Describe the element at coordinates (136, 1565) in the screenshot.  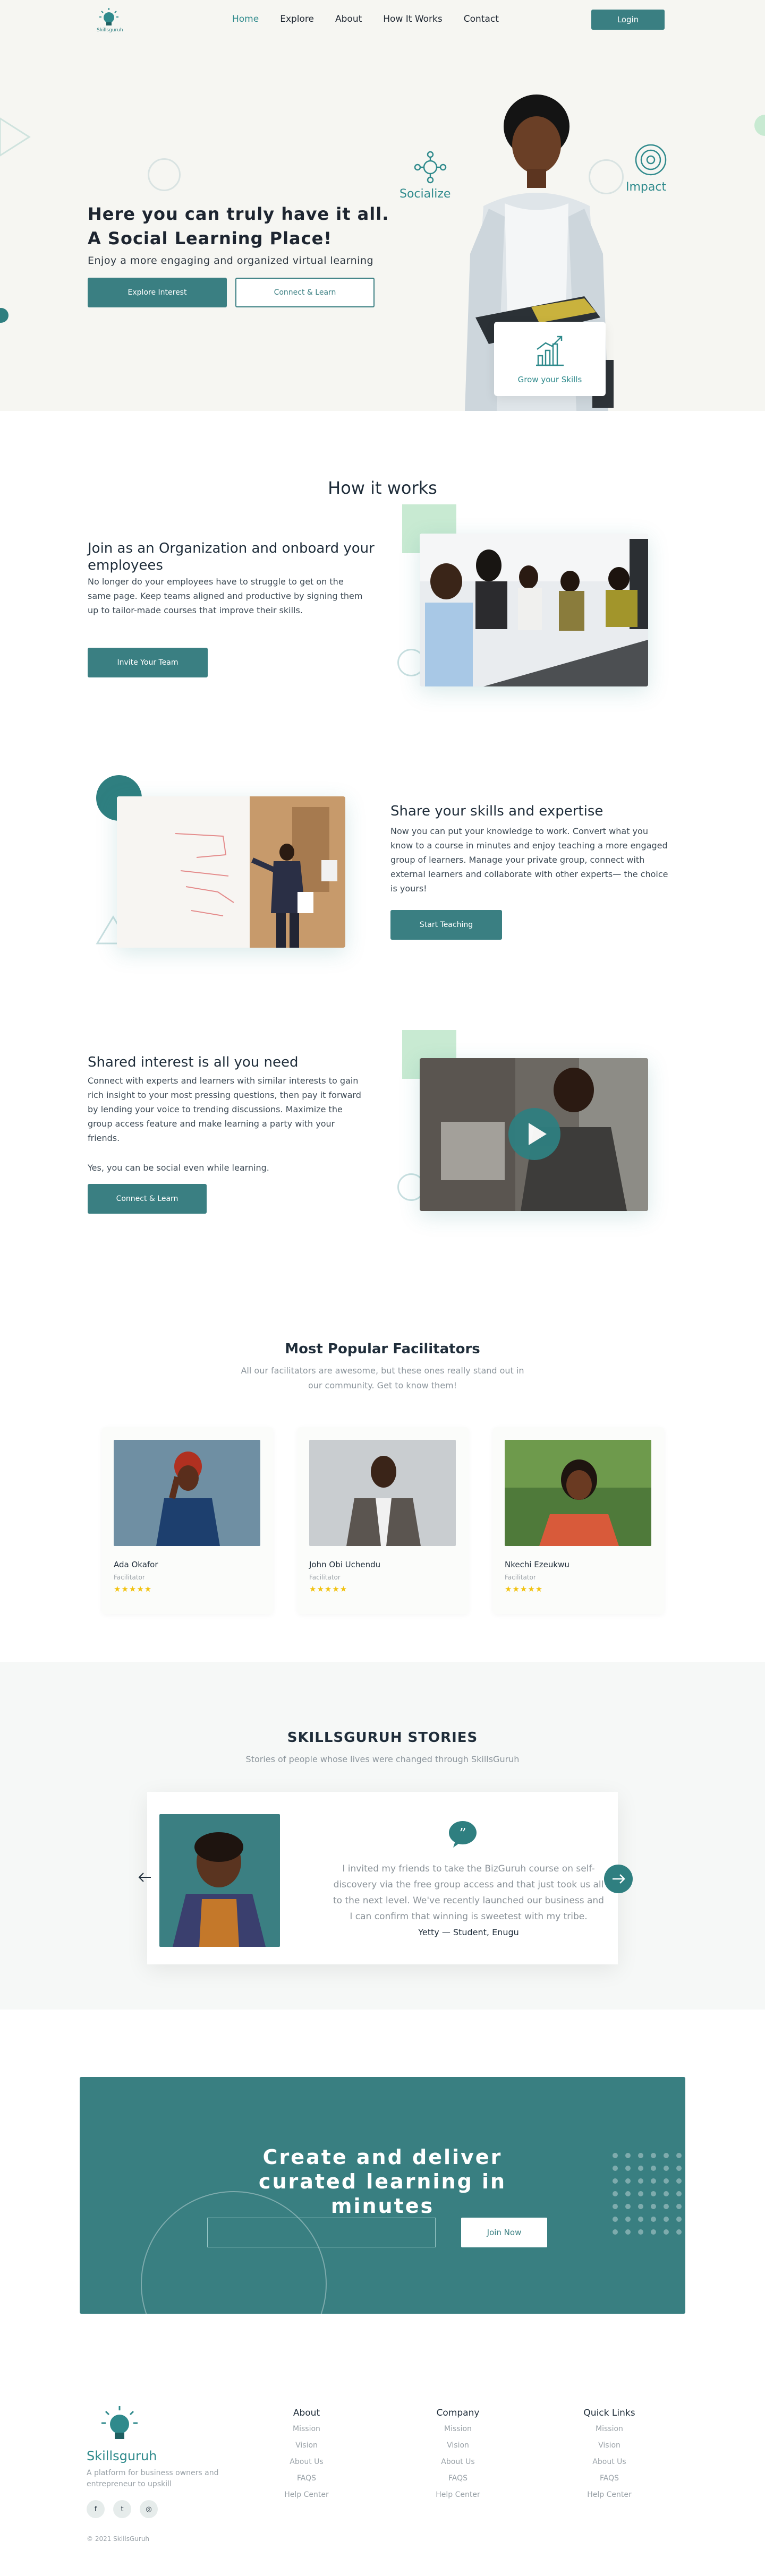
I see `facilitator-name: Ada Okafor` at that location.